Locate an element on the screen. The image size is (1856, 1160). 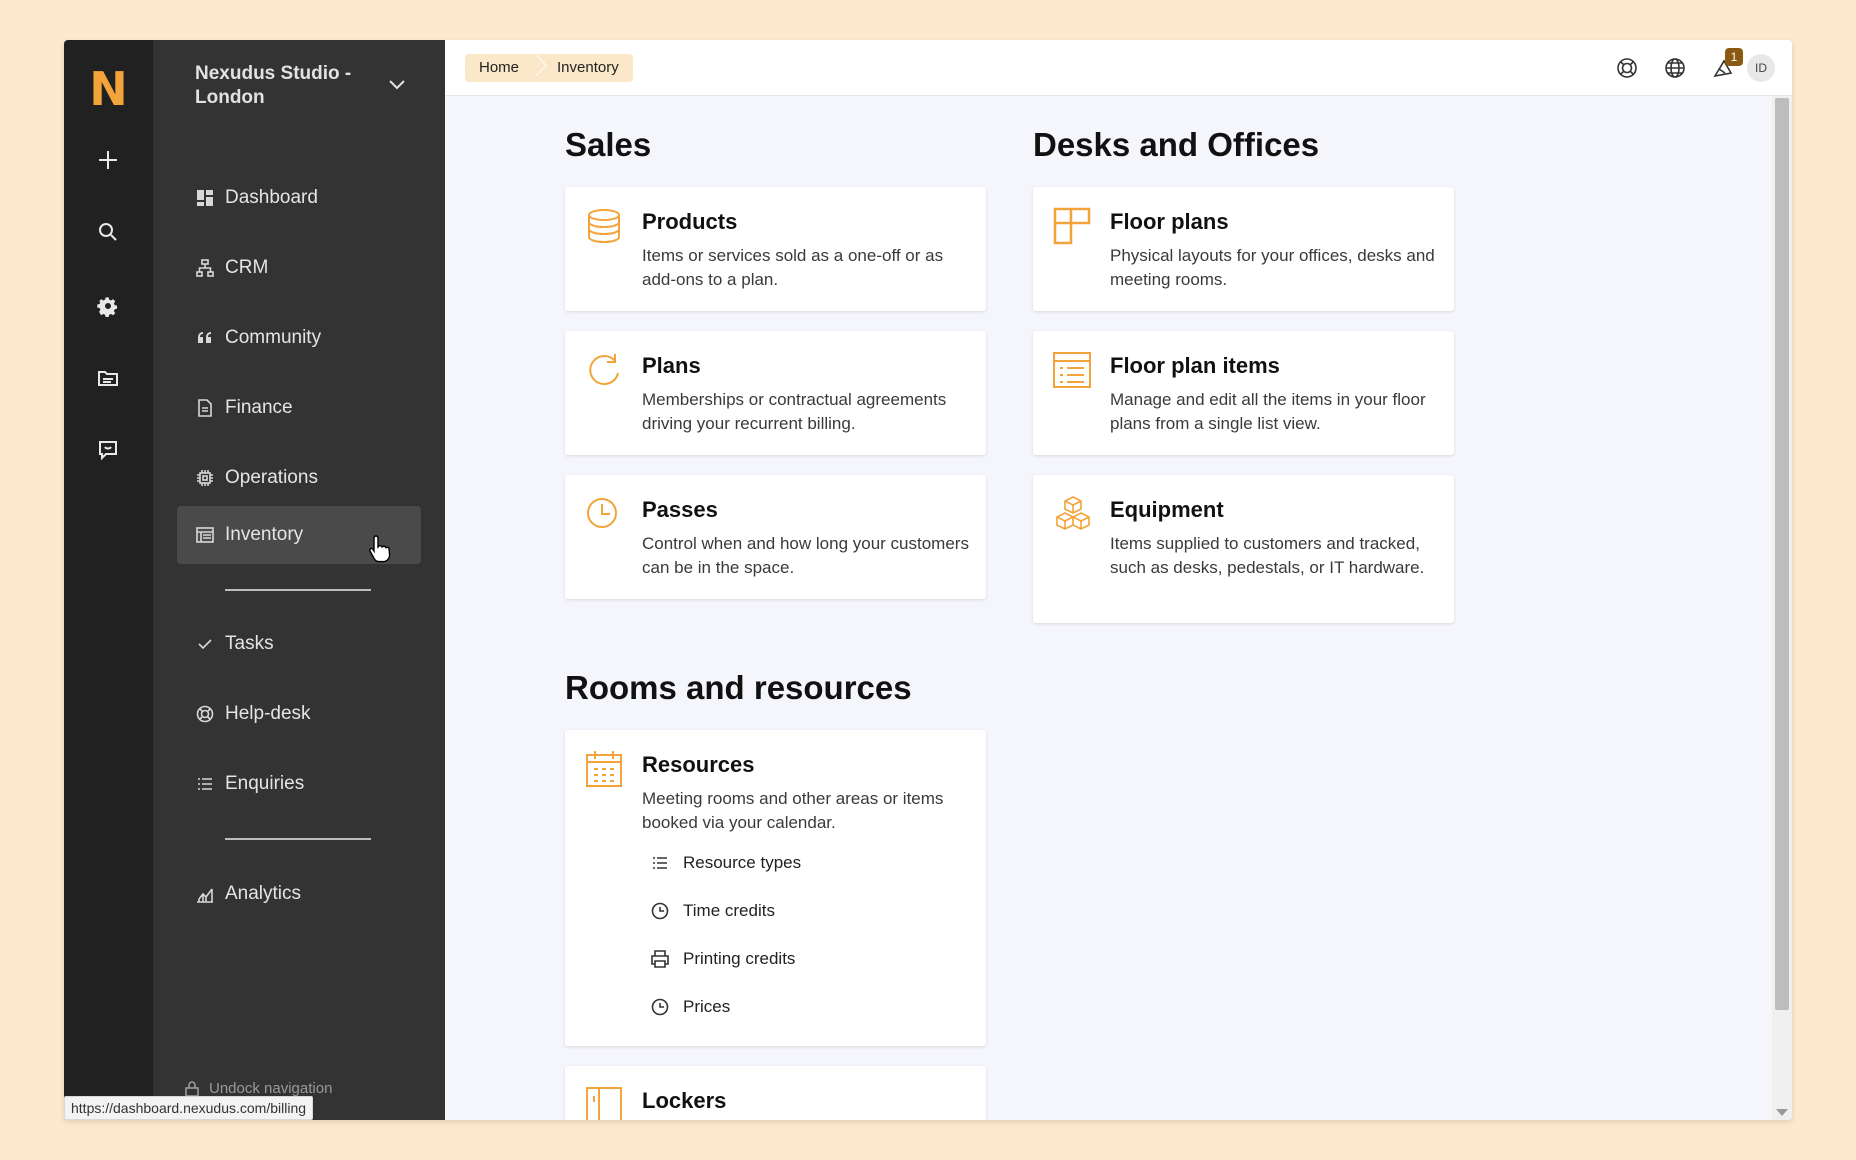
document-icon is located at coordinates (205, 408).